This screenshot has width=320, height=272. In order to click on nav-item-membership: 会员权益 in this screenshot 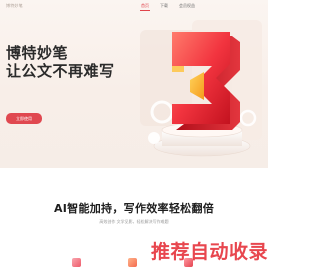, I will do `click(187, 6)`.